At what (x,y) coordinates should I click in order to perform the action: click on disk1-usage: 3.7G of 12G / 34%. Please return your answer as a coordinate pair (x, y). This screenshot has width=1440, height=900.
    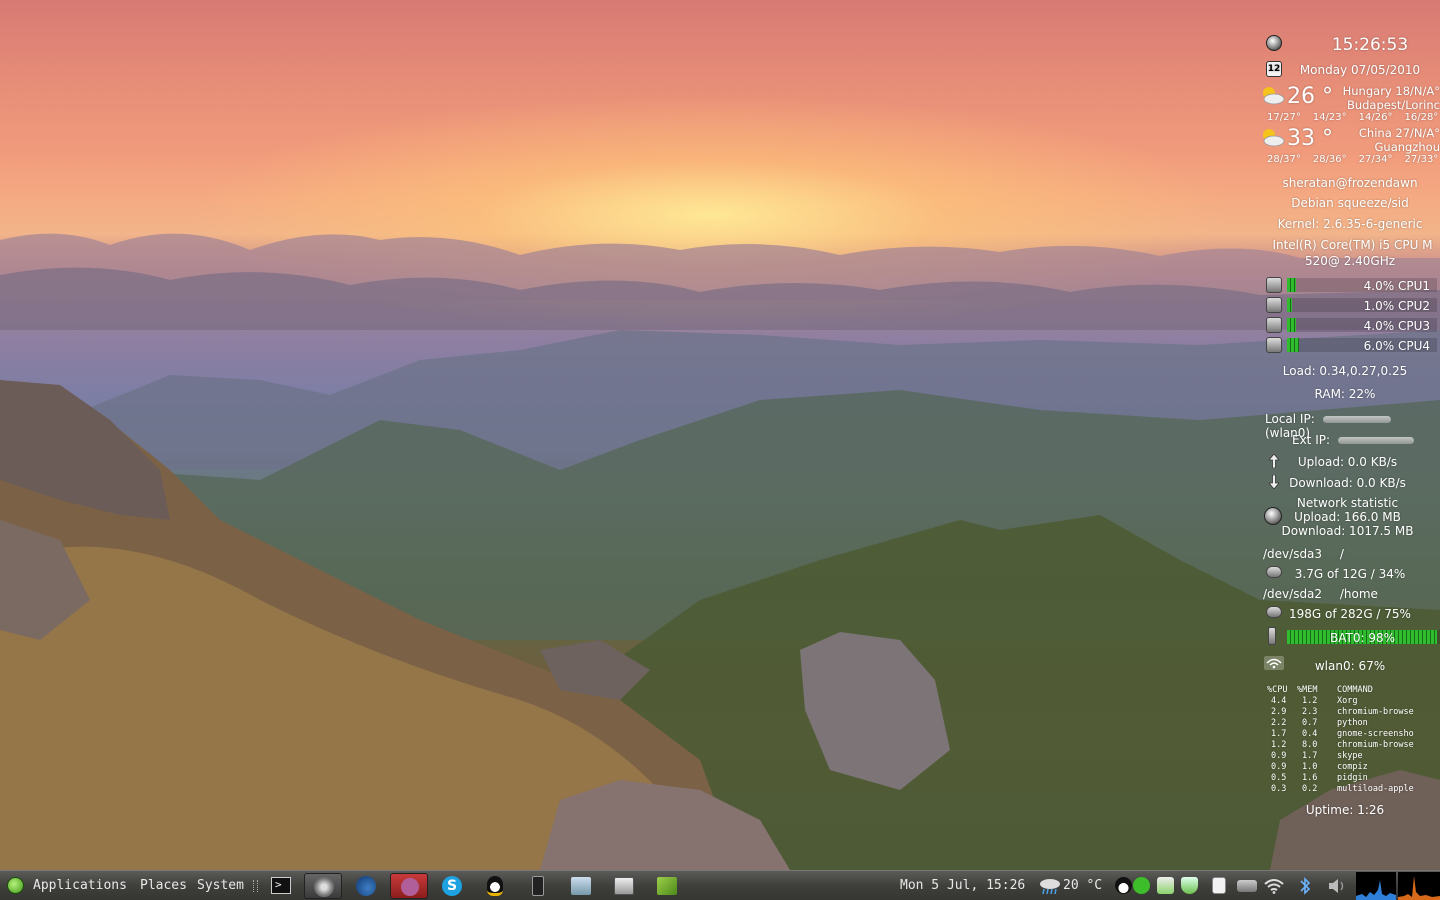
    Looking at the image, I should click on (1350, 574).